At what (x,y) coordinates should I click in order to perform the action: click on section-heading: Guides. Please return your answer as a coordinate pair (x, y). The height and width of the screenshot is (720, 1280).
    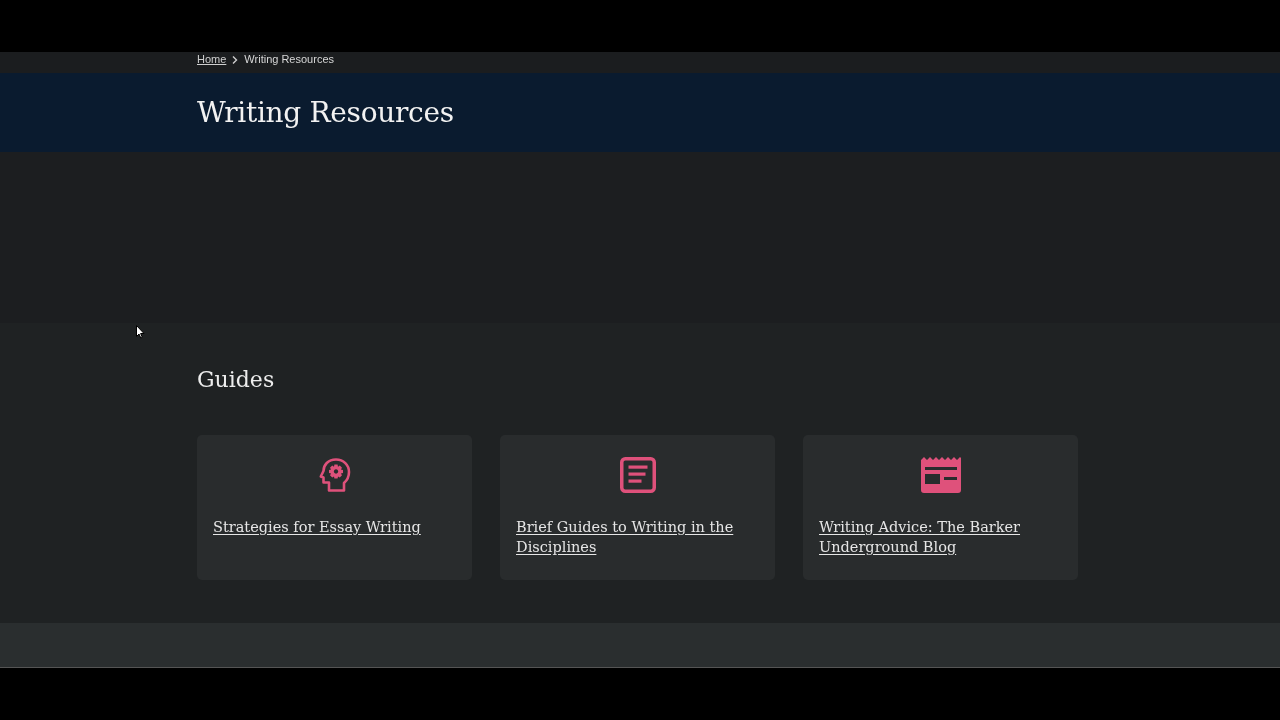
    Looking at the image, I should click on (236, 380).